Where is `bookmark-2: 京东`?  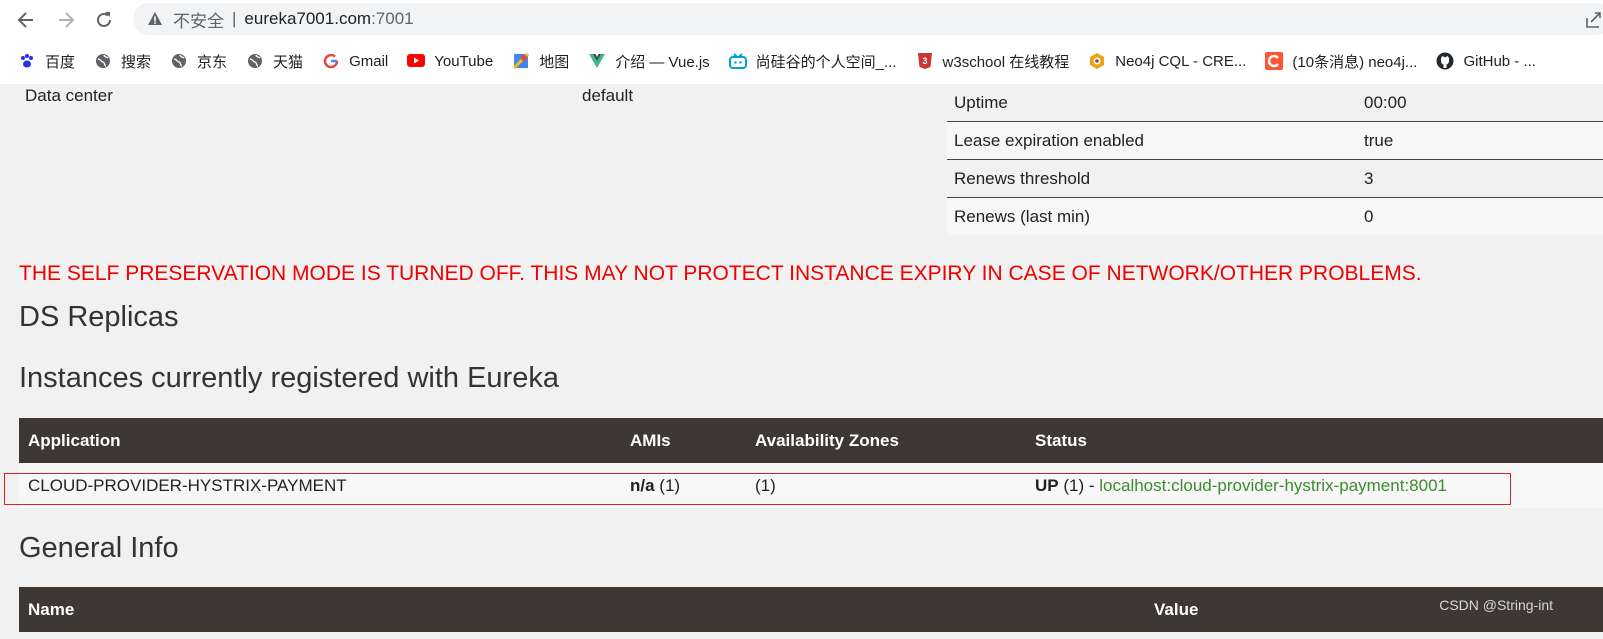
bookmark-2: 京东 is located at coordinates (198, 61).